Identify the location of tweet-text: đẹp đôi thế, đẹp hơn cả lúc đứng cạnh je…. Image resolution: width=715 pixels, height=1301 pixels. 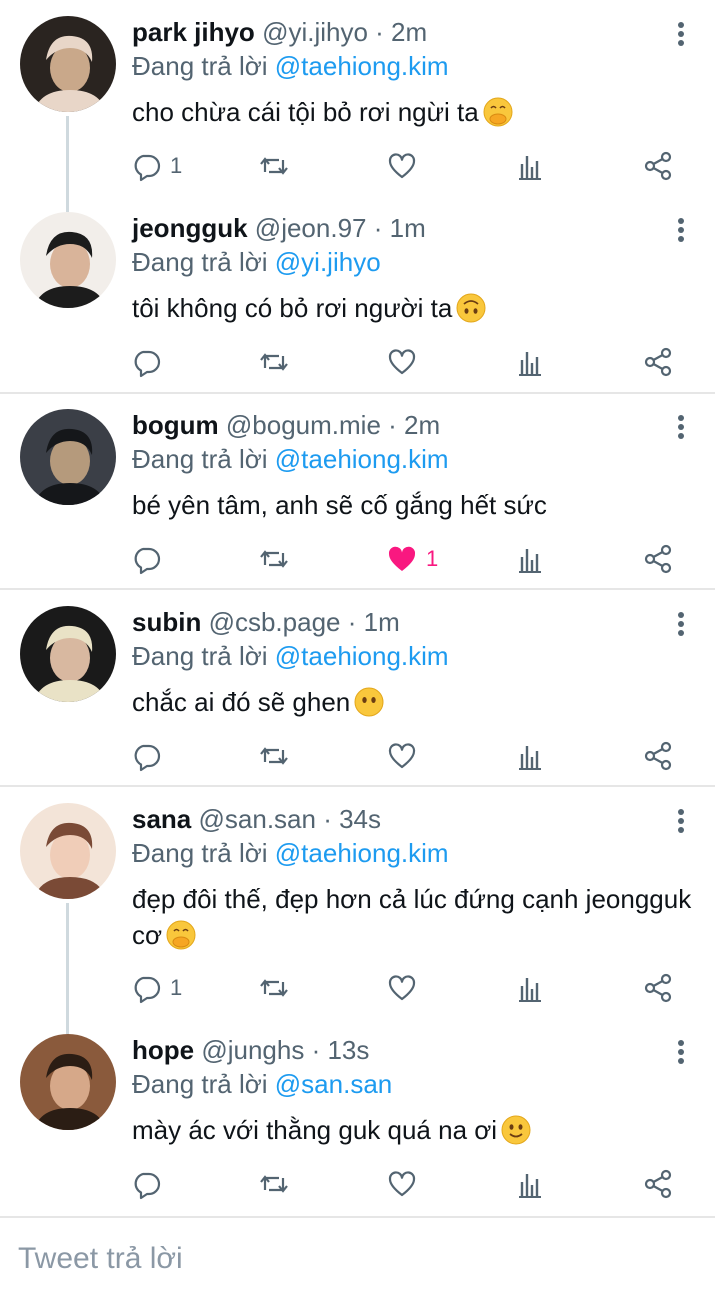
(412, 917).